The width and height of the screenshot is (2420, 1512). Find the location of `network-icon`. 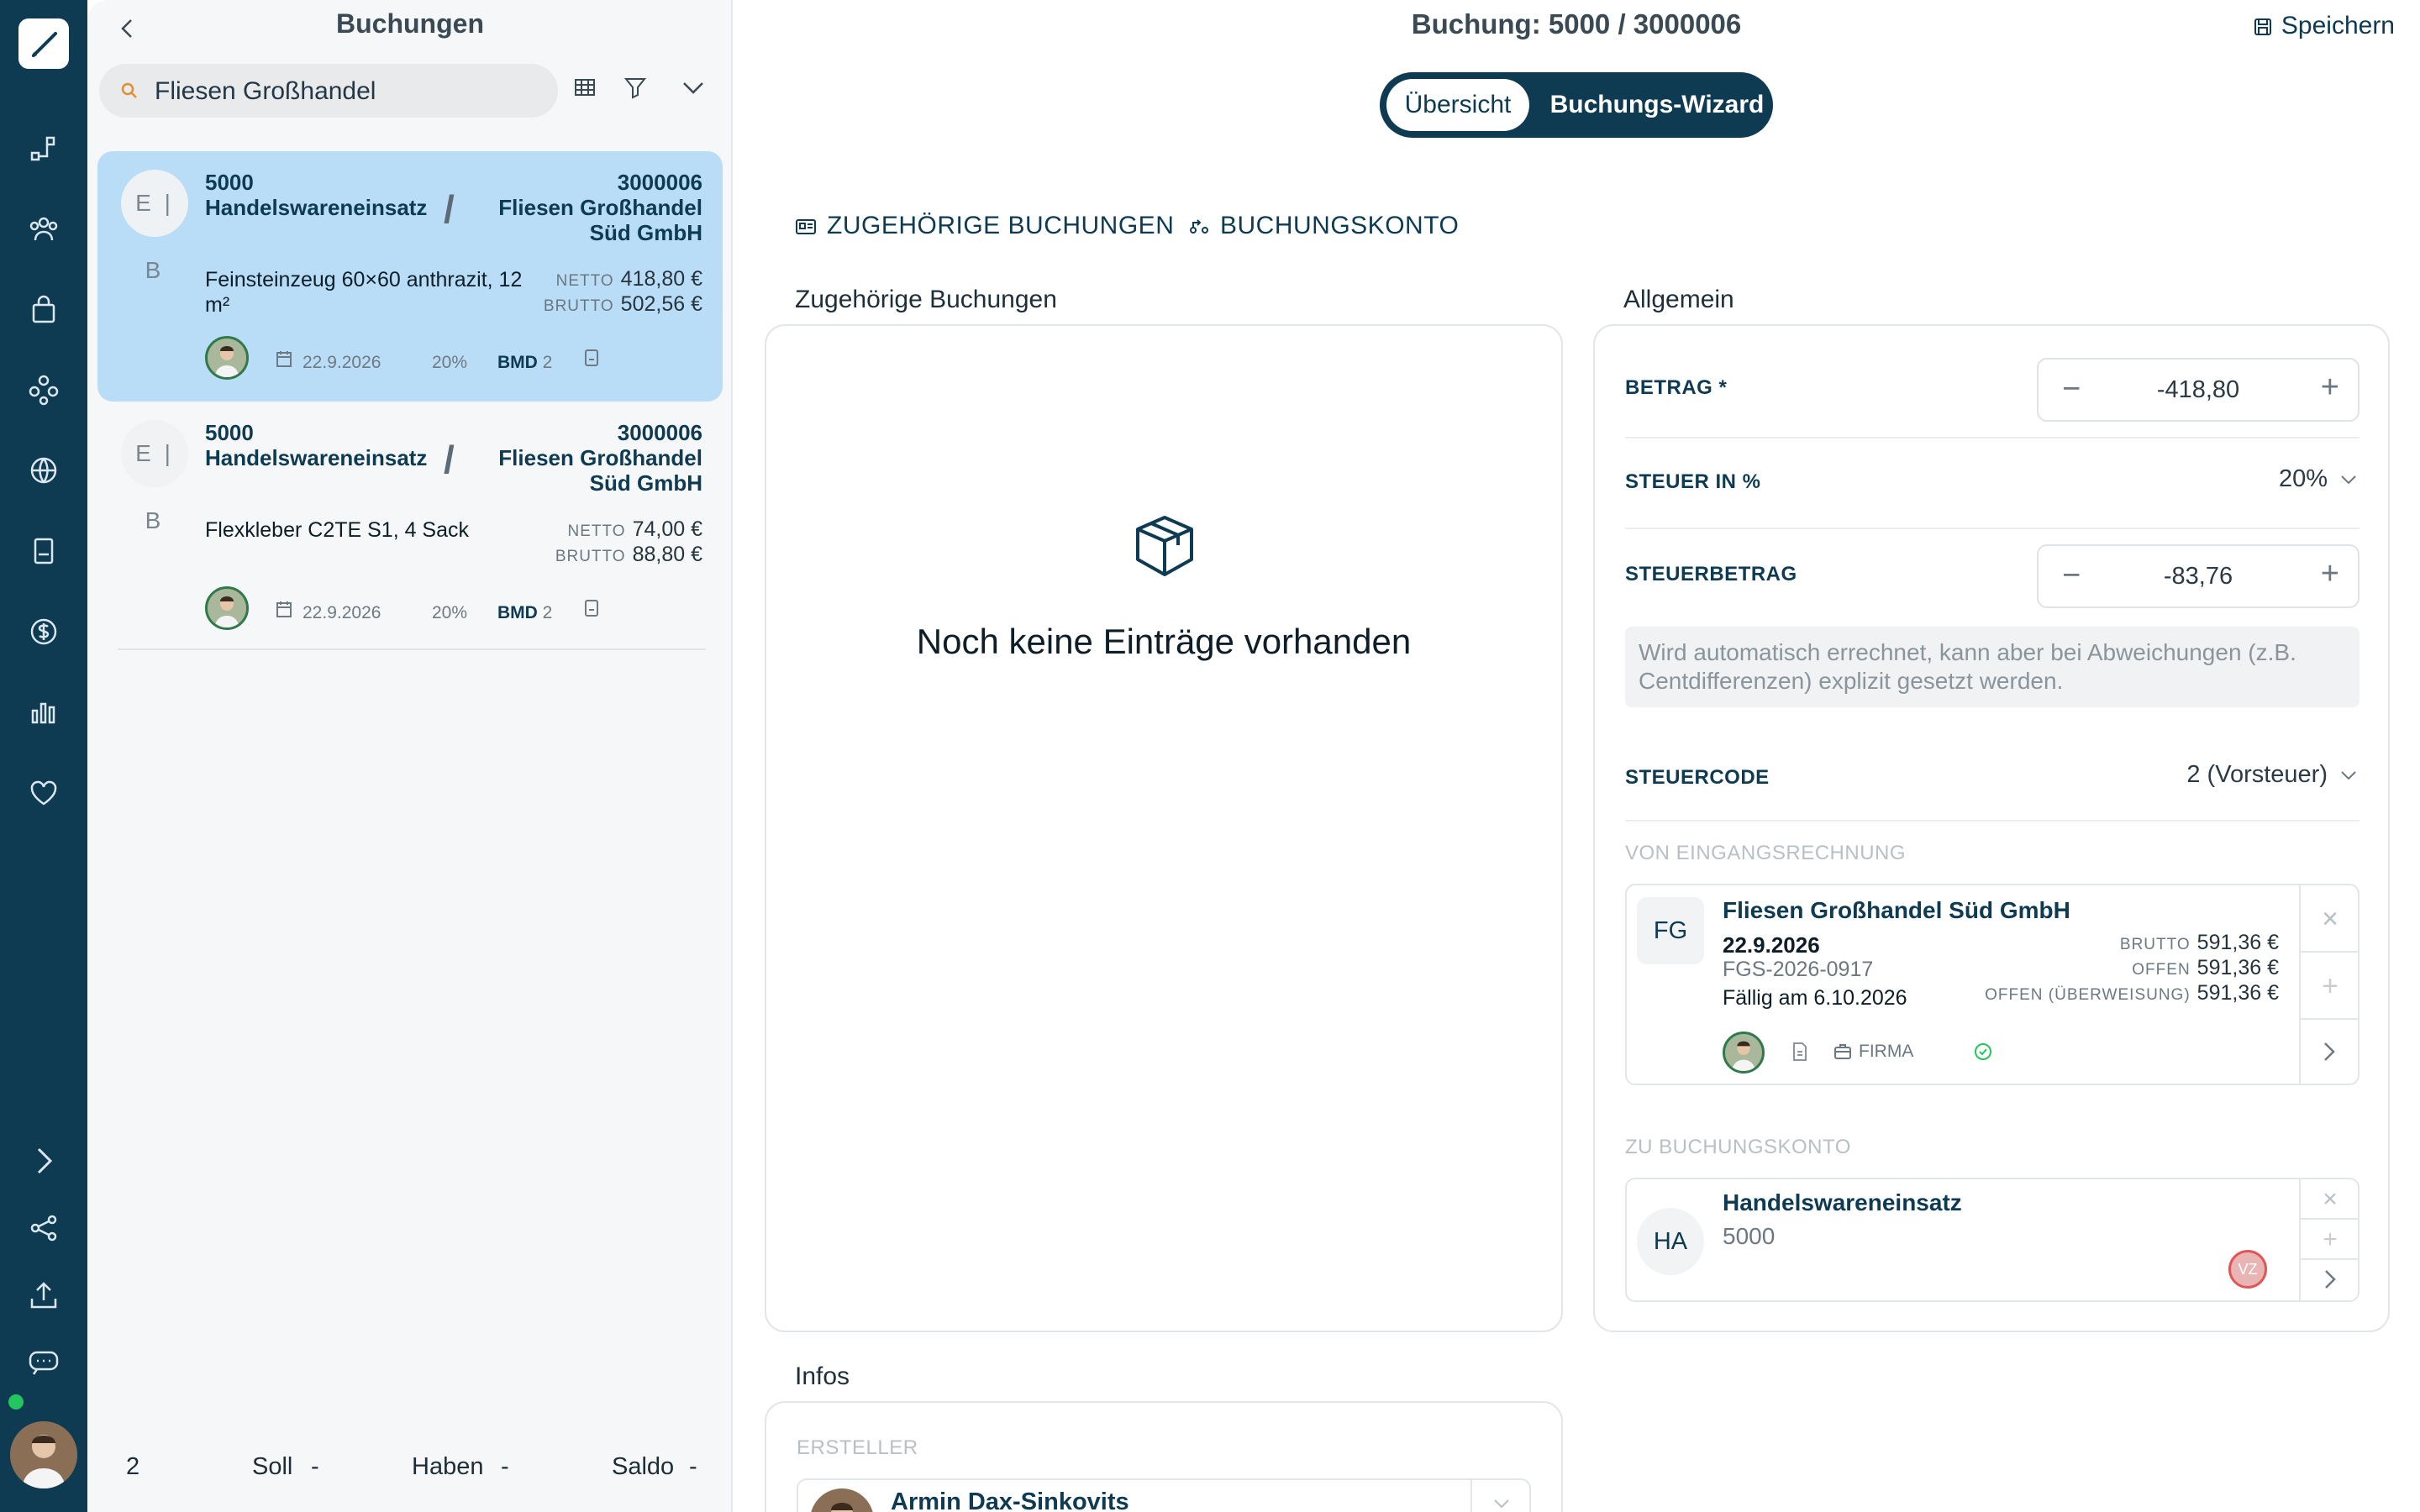

network-icon is located at coordinates (43, 390).